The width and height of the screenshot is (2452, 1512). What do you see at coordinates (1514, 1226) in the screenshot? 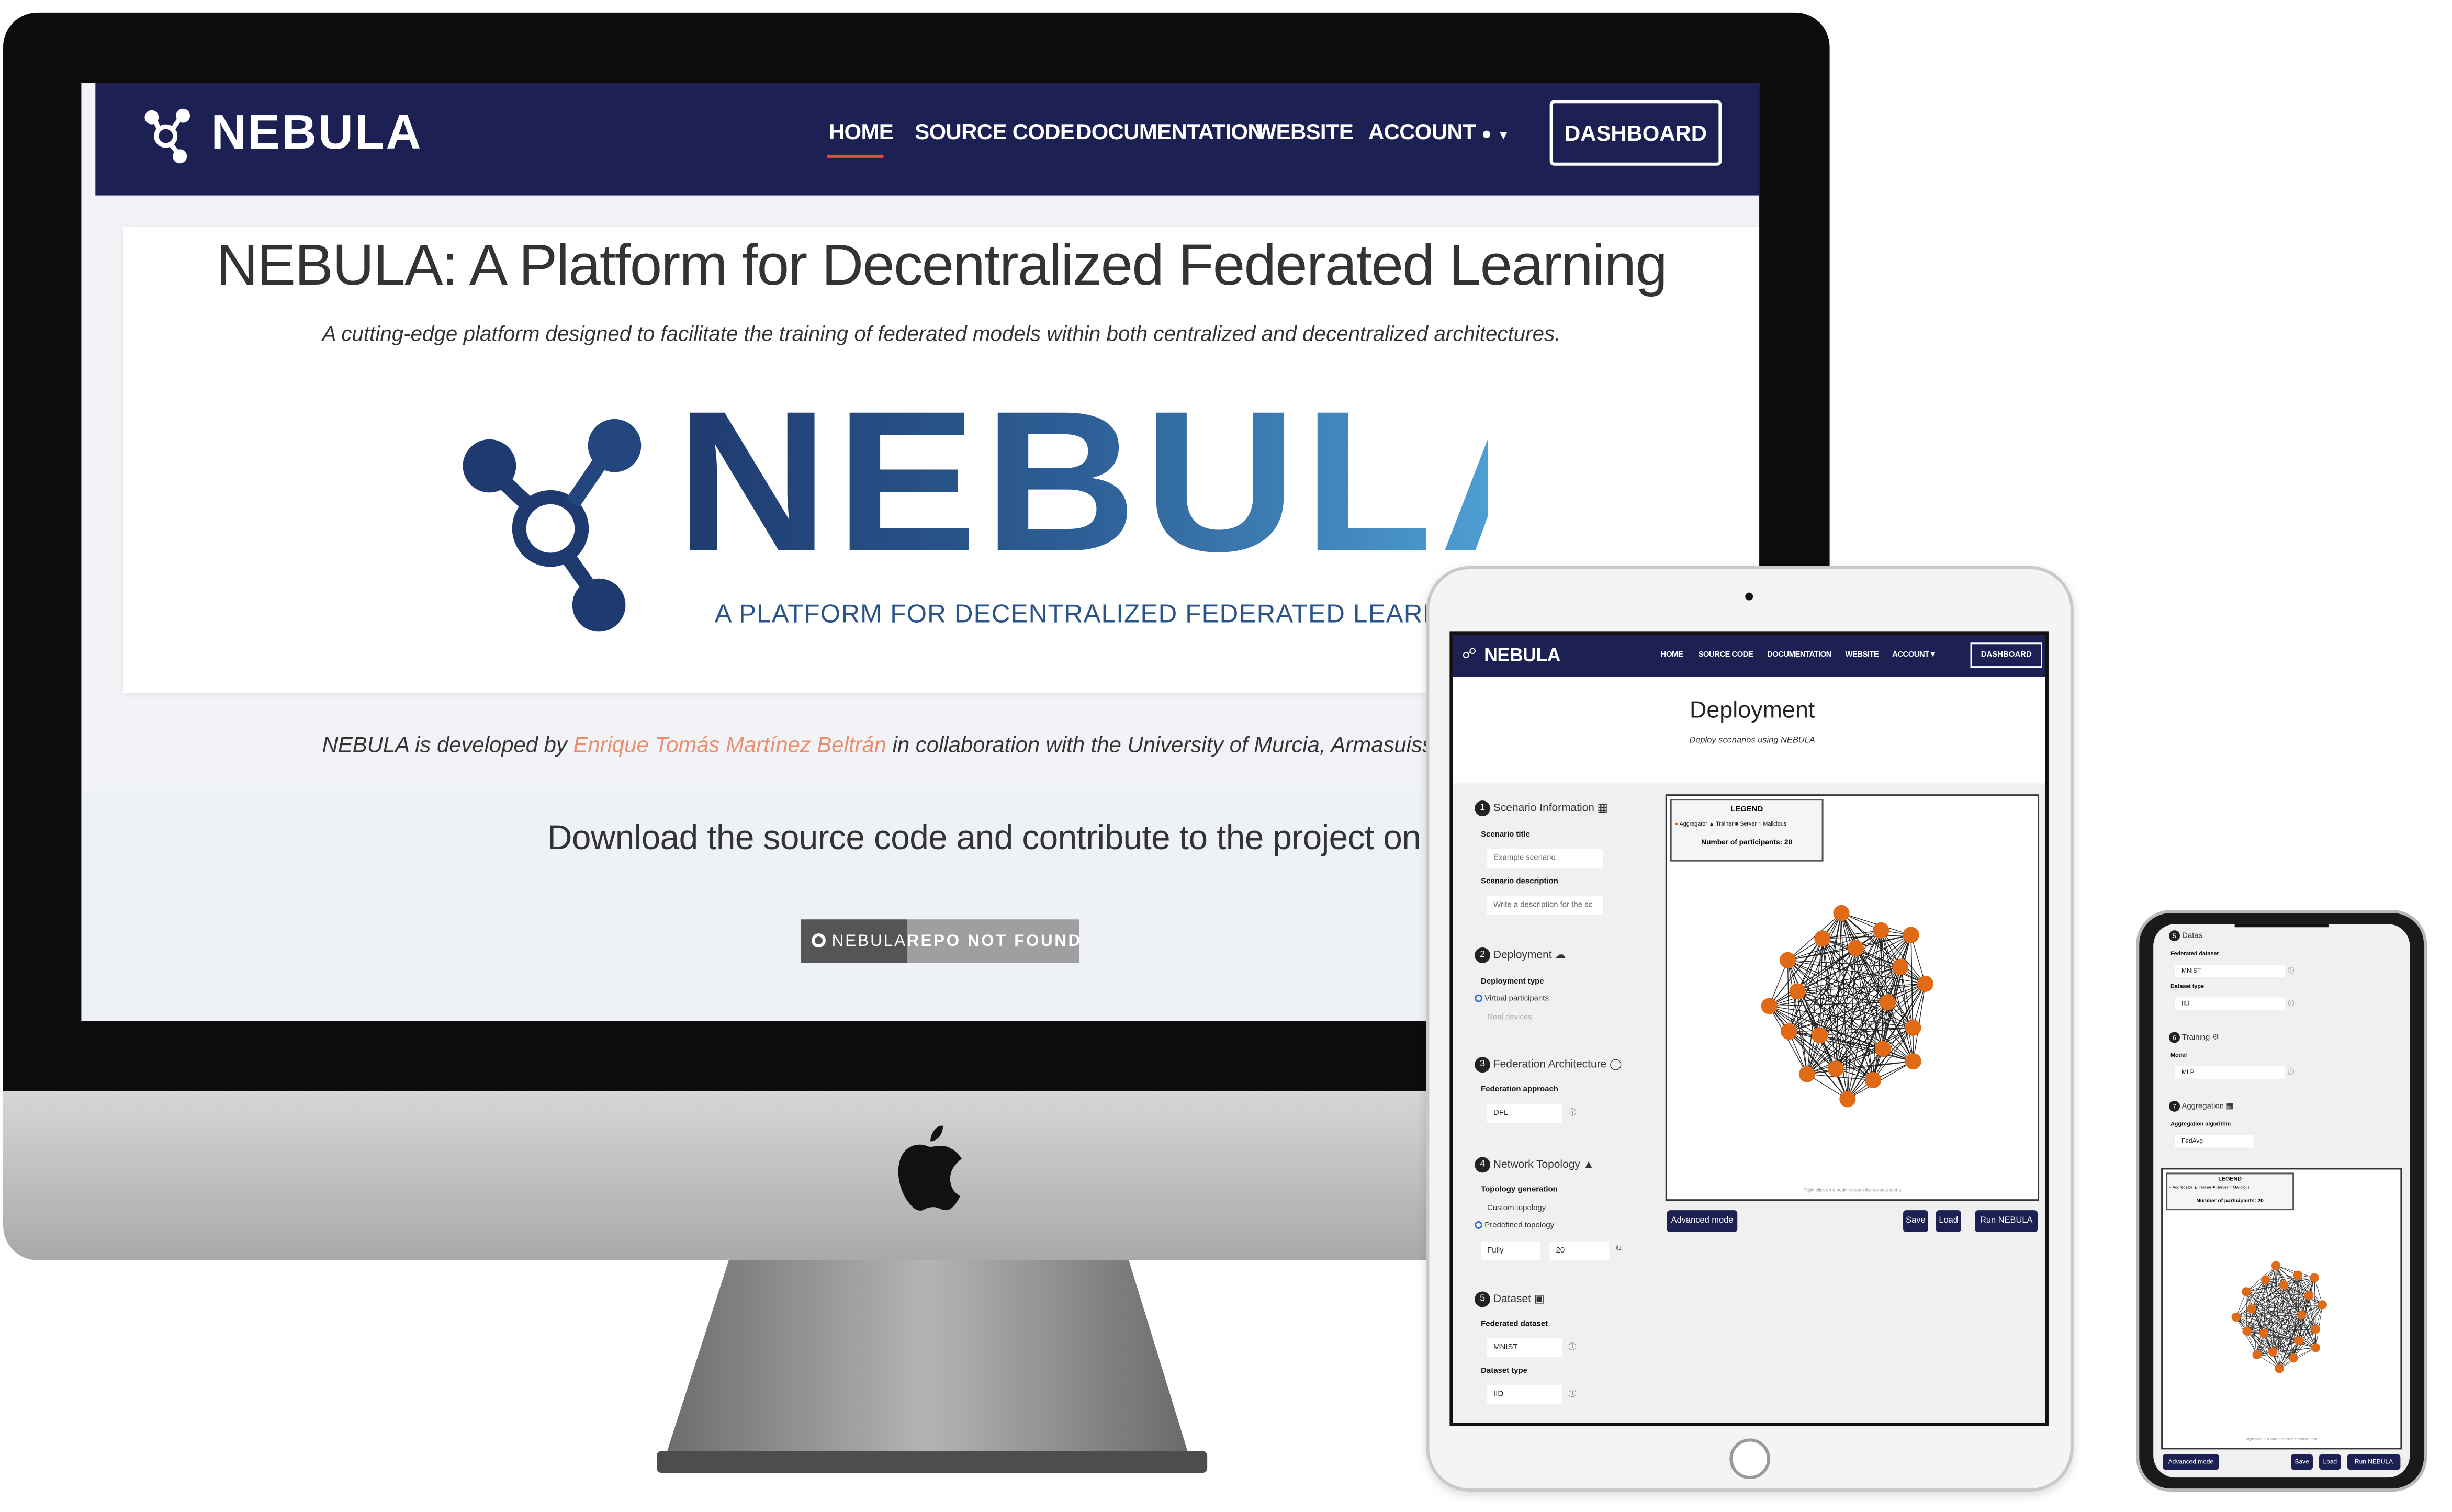
I see `radio-predefined-topology: Predefined topology` at bounding box center [1514, 1226].